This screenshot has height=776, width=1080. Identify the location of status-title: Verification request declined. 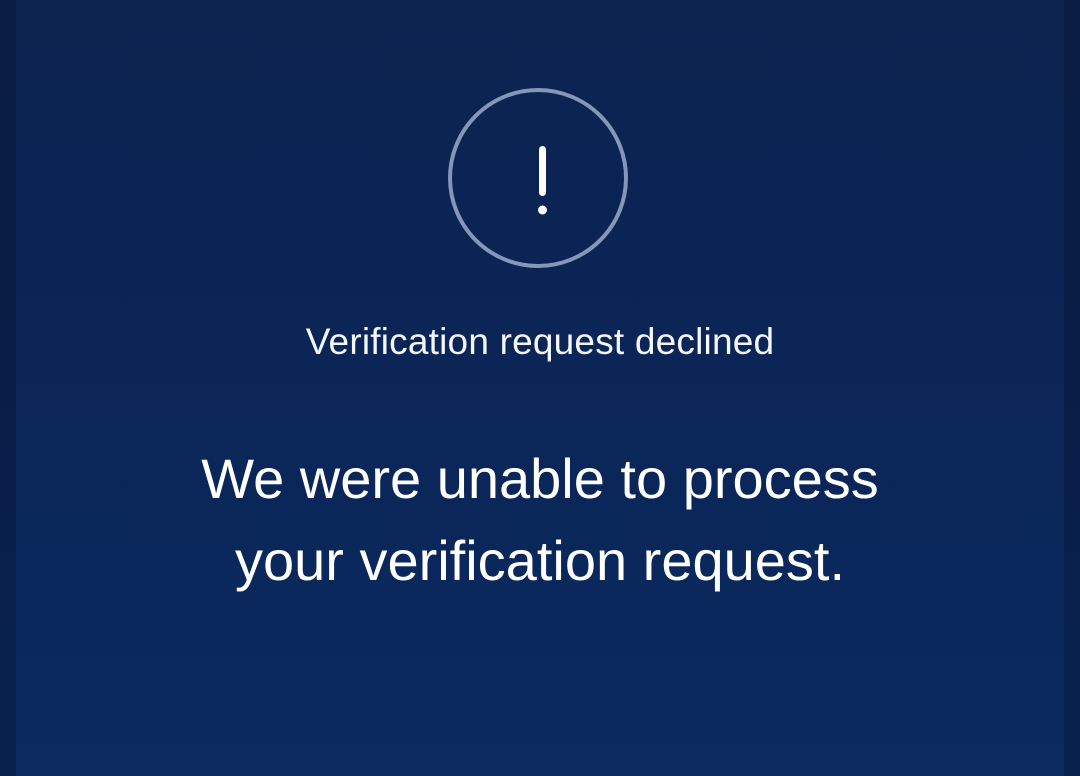
(540, 341).